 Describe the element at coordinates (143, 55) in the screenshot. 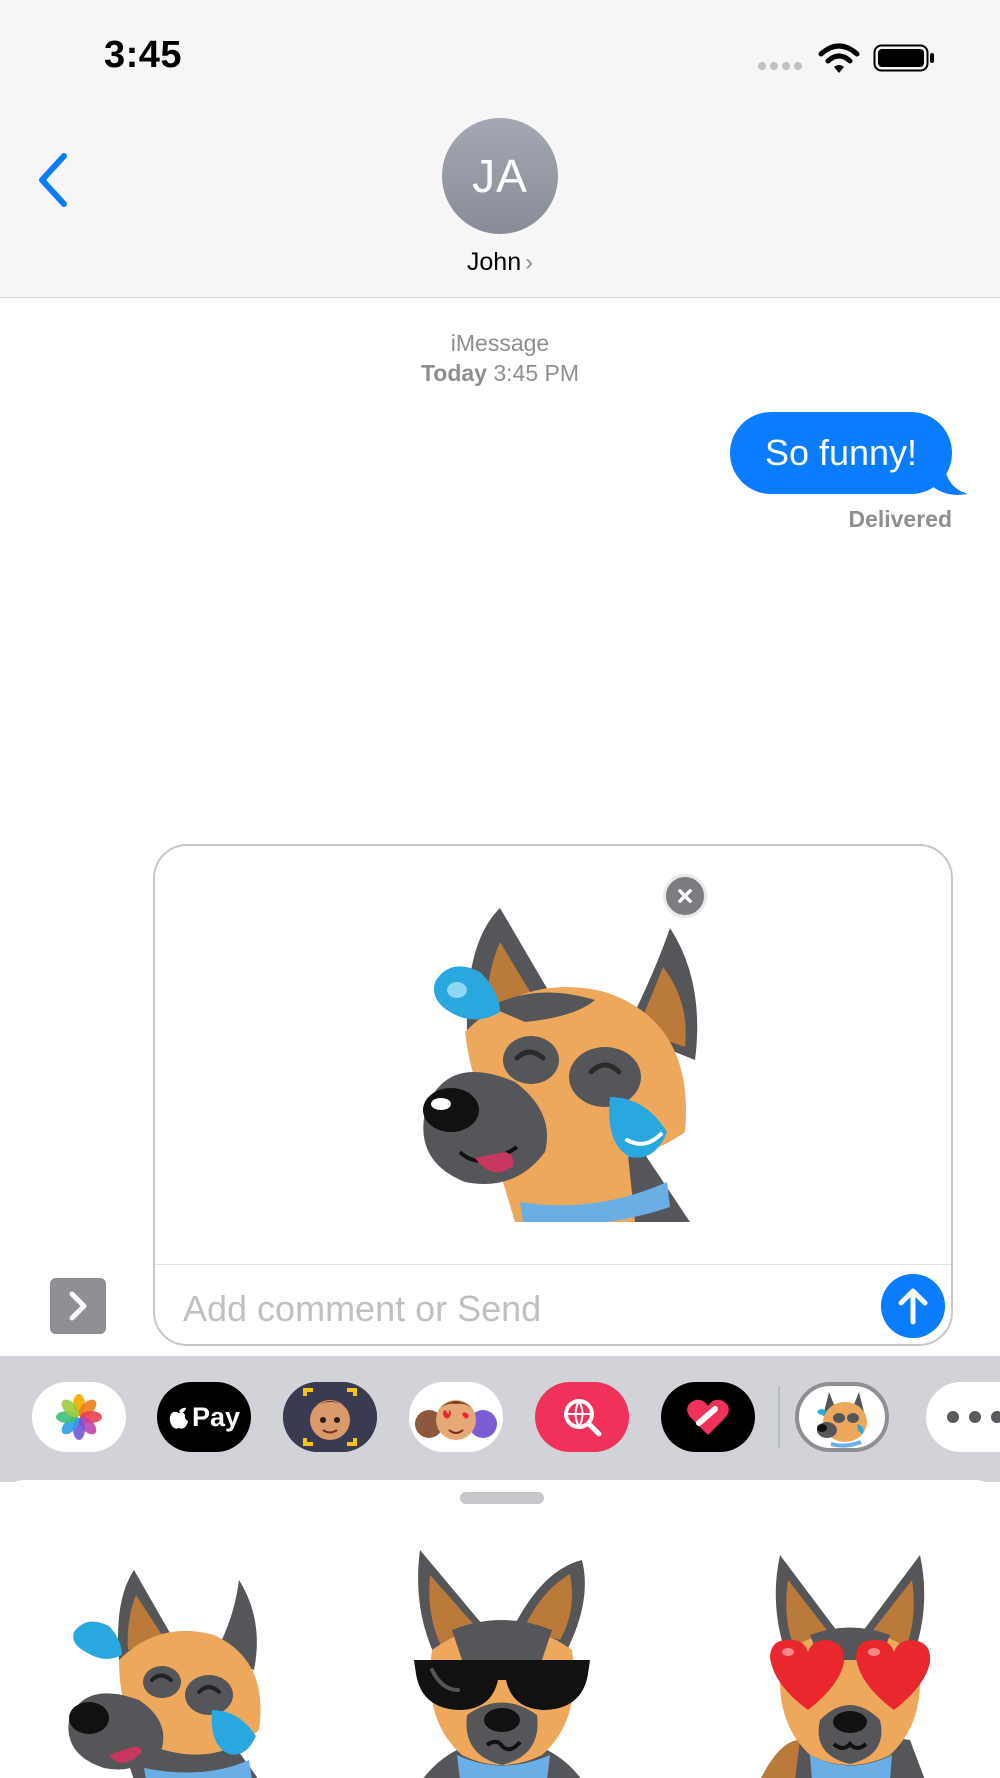

I see `status-time: 3:45` at that location.